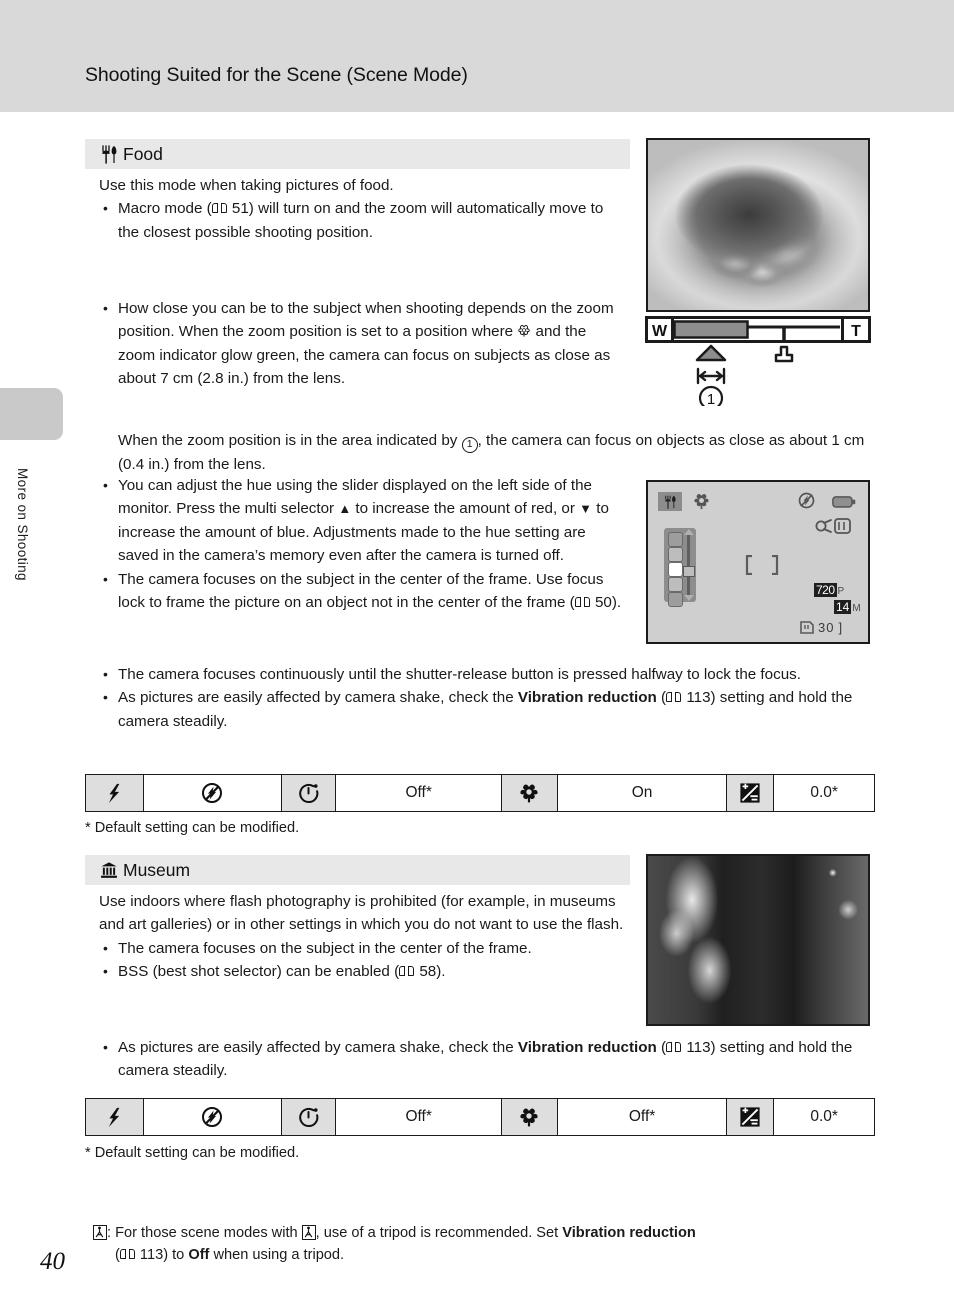  I want to click on museum-sample-photo, so click(758, 940).